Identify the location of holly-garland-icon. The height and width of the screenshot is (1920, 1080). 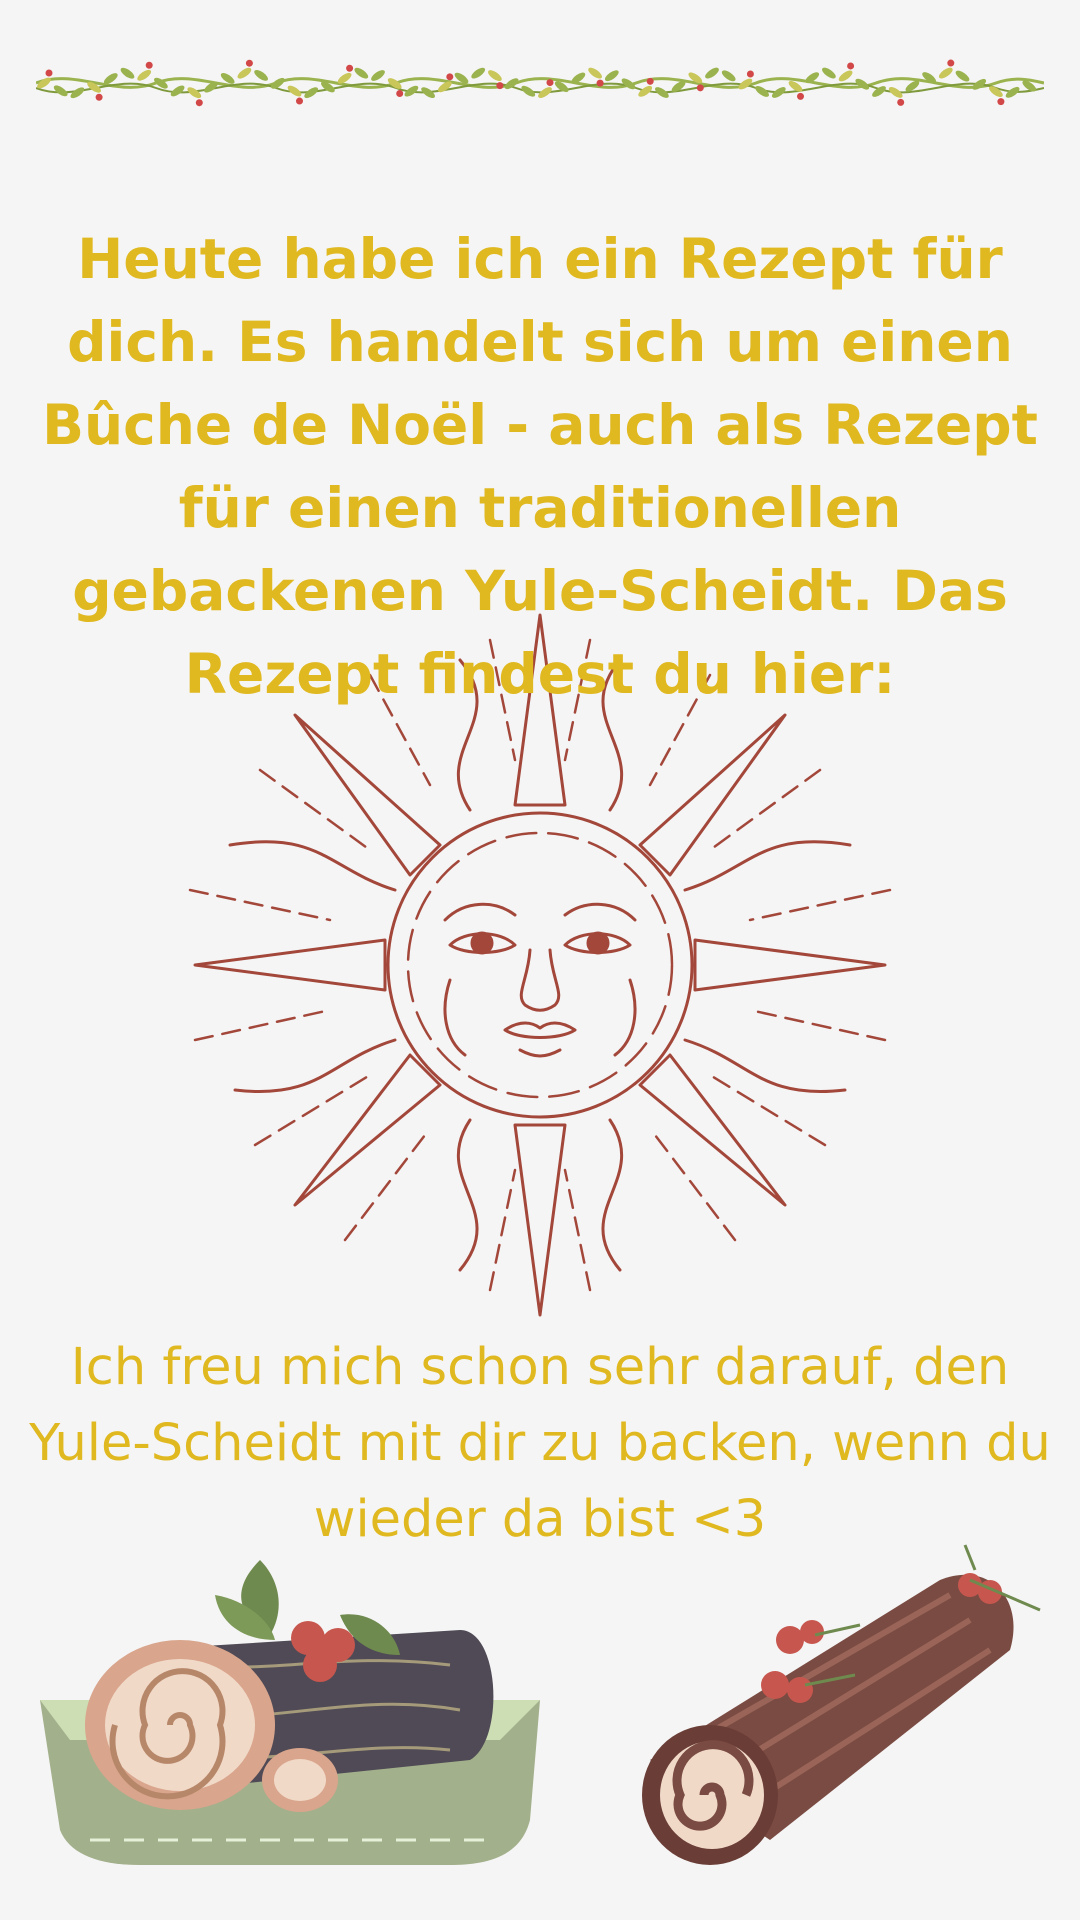
(540, 83).